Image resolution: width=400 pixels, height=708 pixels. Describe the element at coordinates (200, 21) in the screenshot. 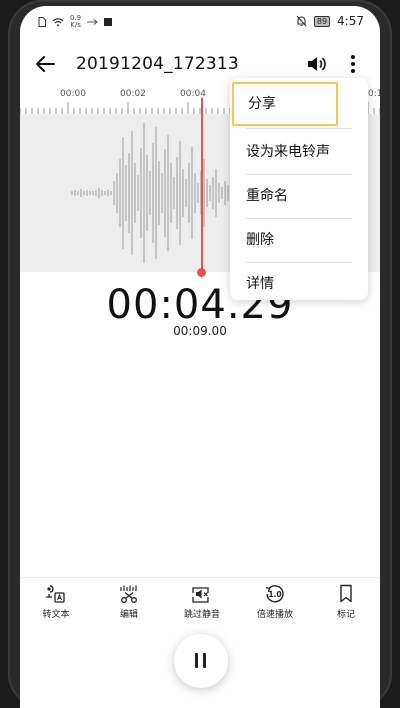

I see `status-bar: 0.9 K/s 89 4:57` at that location.